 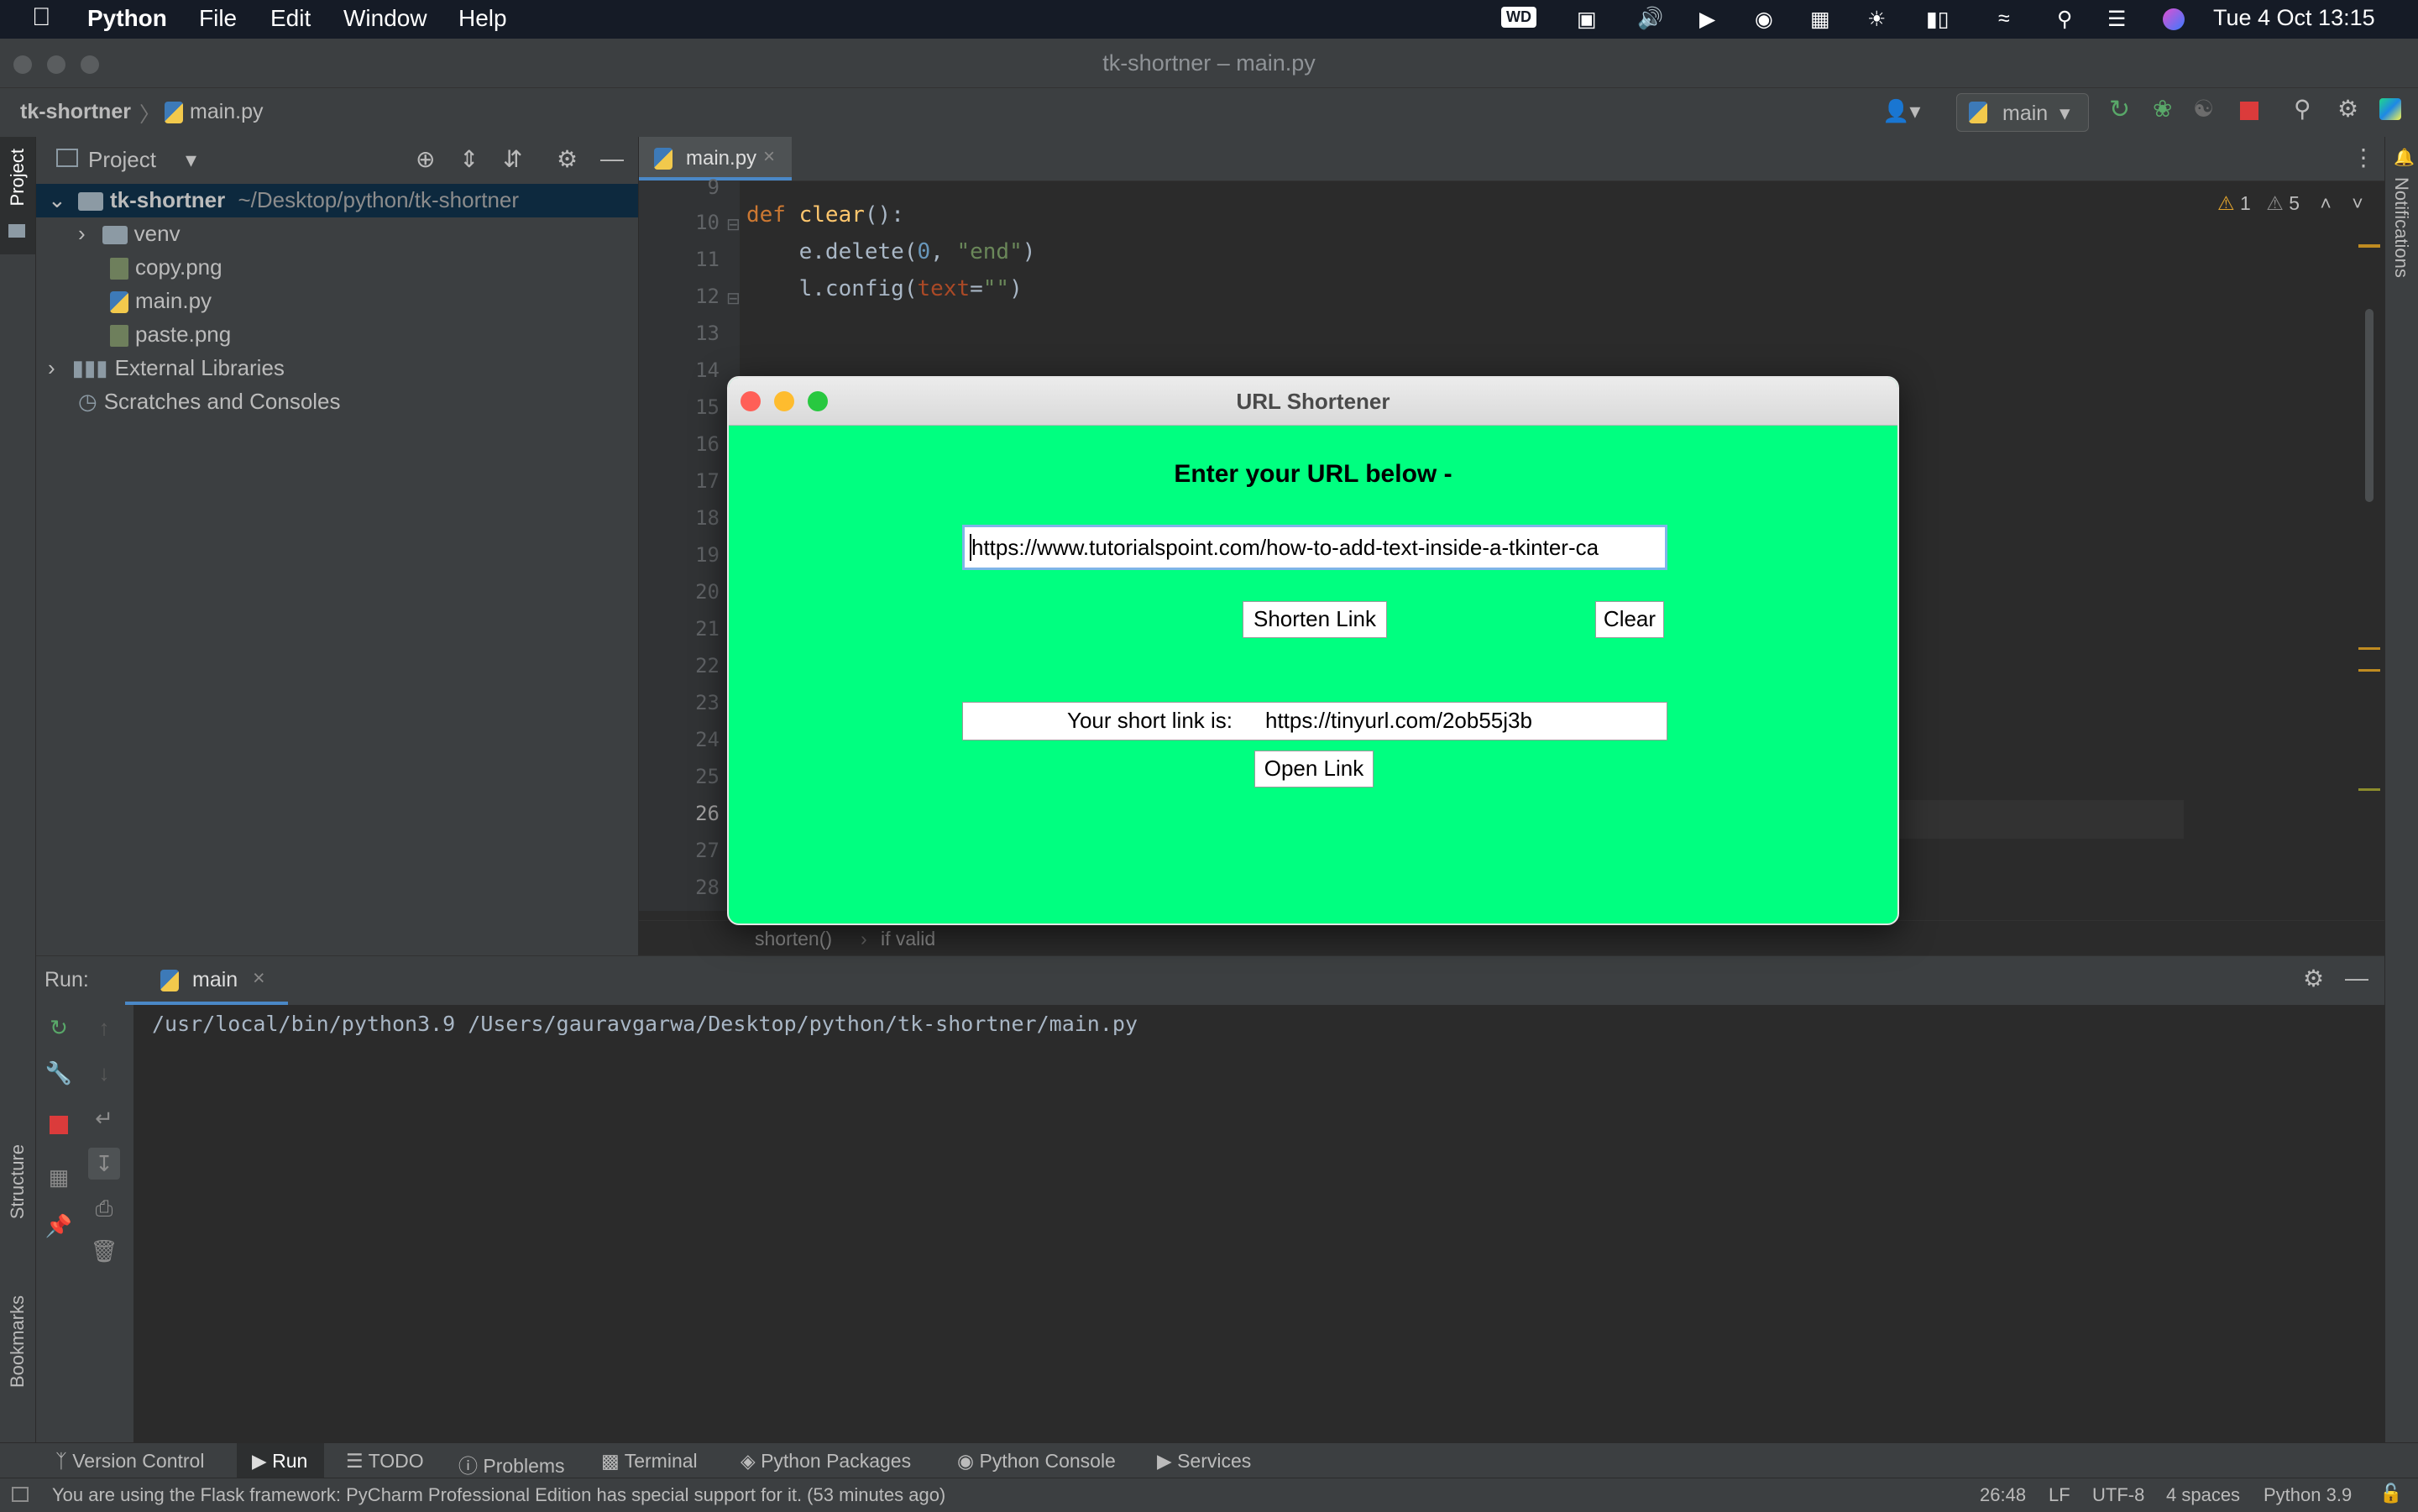 I want to click on menu-file: File, so click(x=218, y=18).